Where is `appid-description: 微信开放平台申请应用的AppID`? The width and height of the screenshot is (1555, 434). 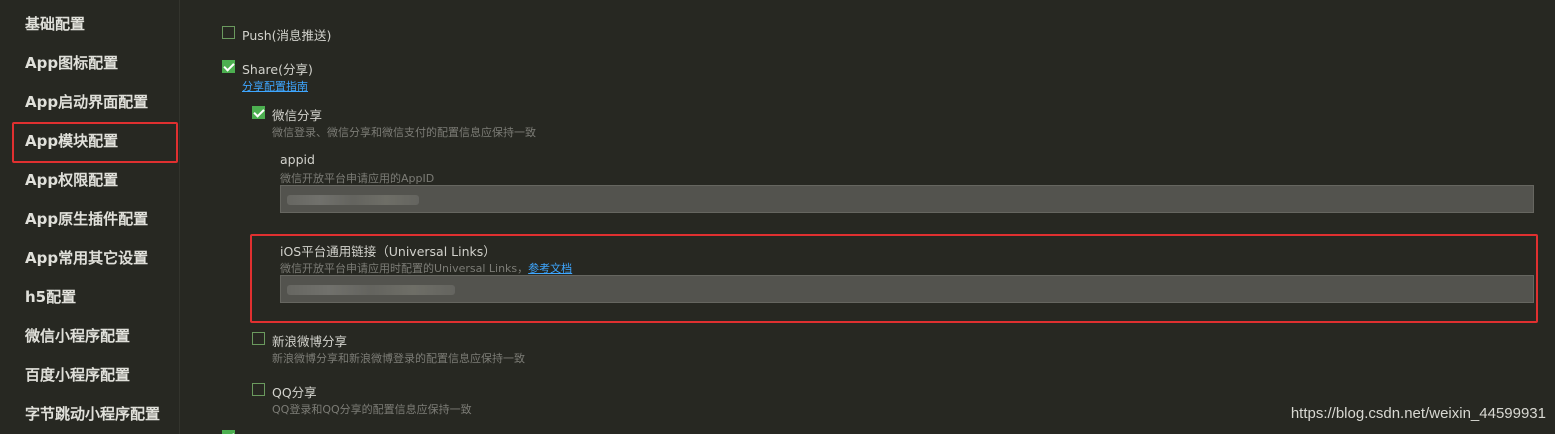
appid-description: 微信开放平台申请应用的AppID is located at coordinates (357, 178).